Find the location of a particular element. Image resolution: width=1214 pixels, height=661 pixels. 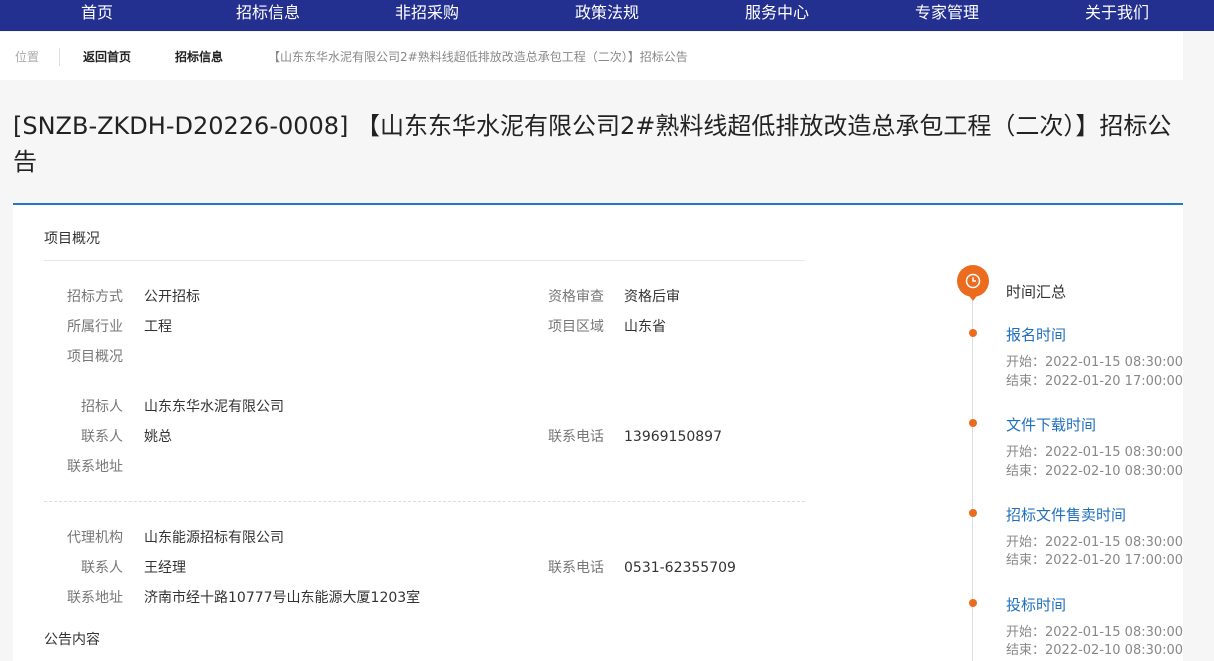

qualification-value: 资格后审 is located at coordinates (652, 297).